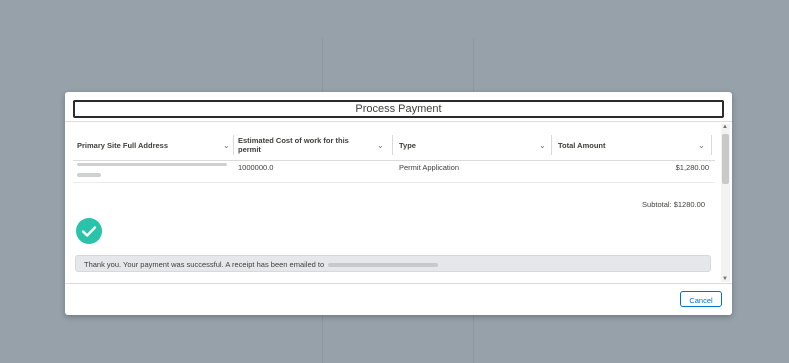 The width and height of the screenshot is (789, 363). Describe the element at coordinates (692, 167) in the screenshot. I see `total-amount-cell: $1,280.00` at that location.